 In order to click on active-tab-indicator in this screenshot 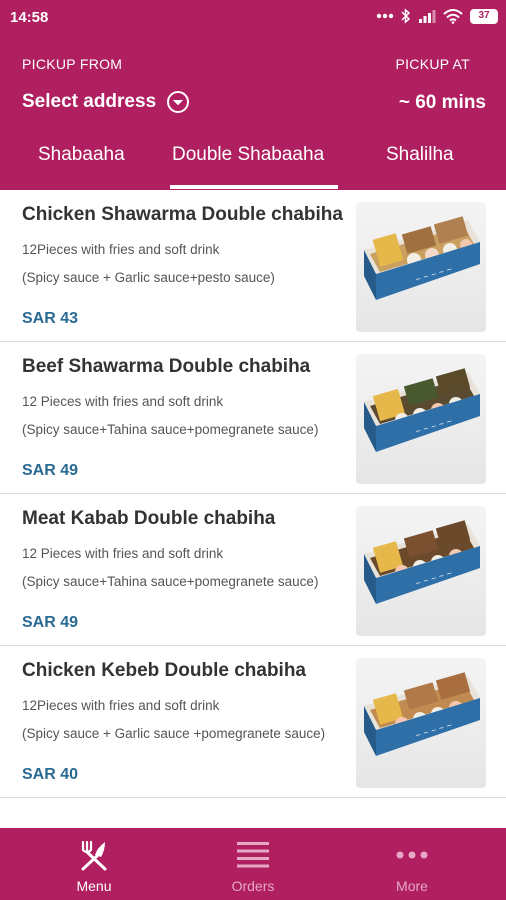, I will do `click(254, 187)`.